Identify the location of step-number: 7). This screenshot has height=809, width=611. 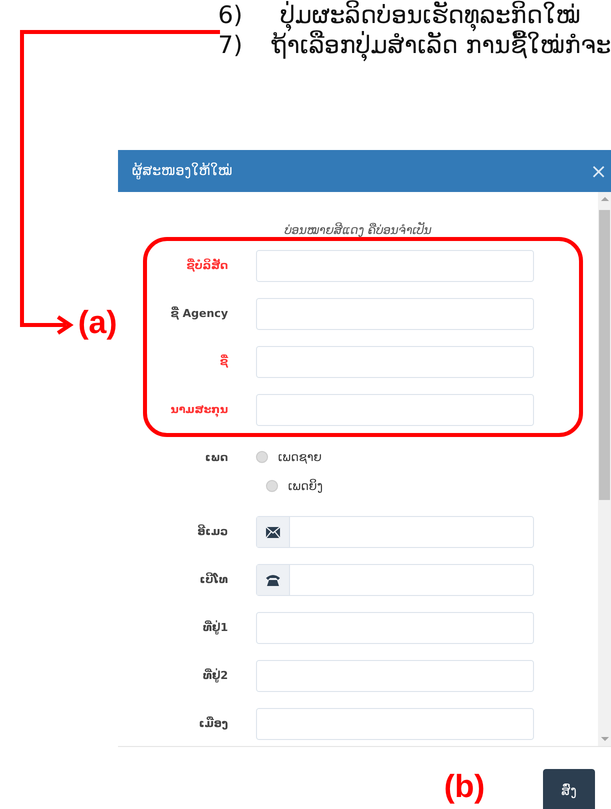
(231, 45).